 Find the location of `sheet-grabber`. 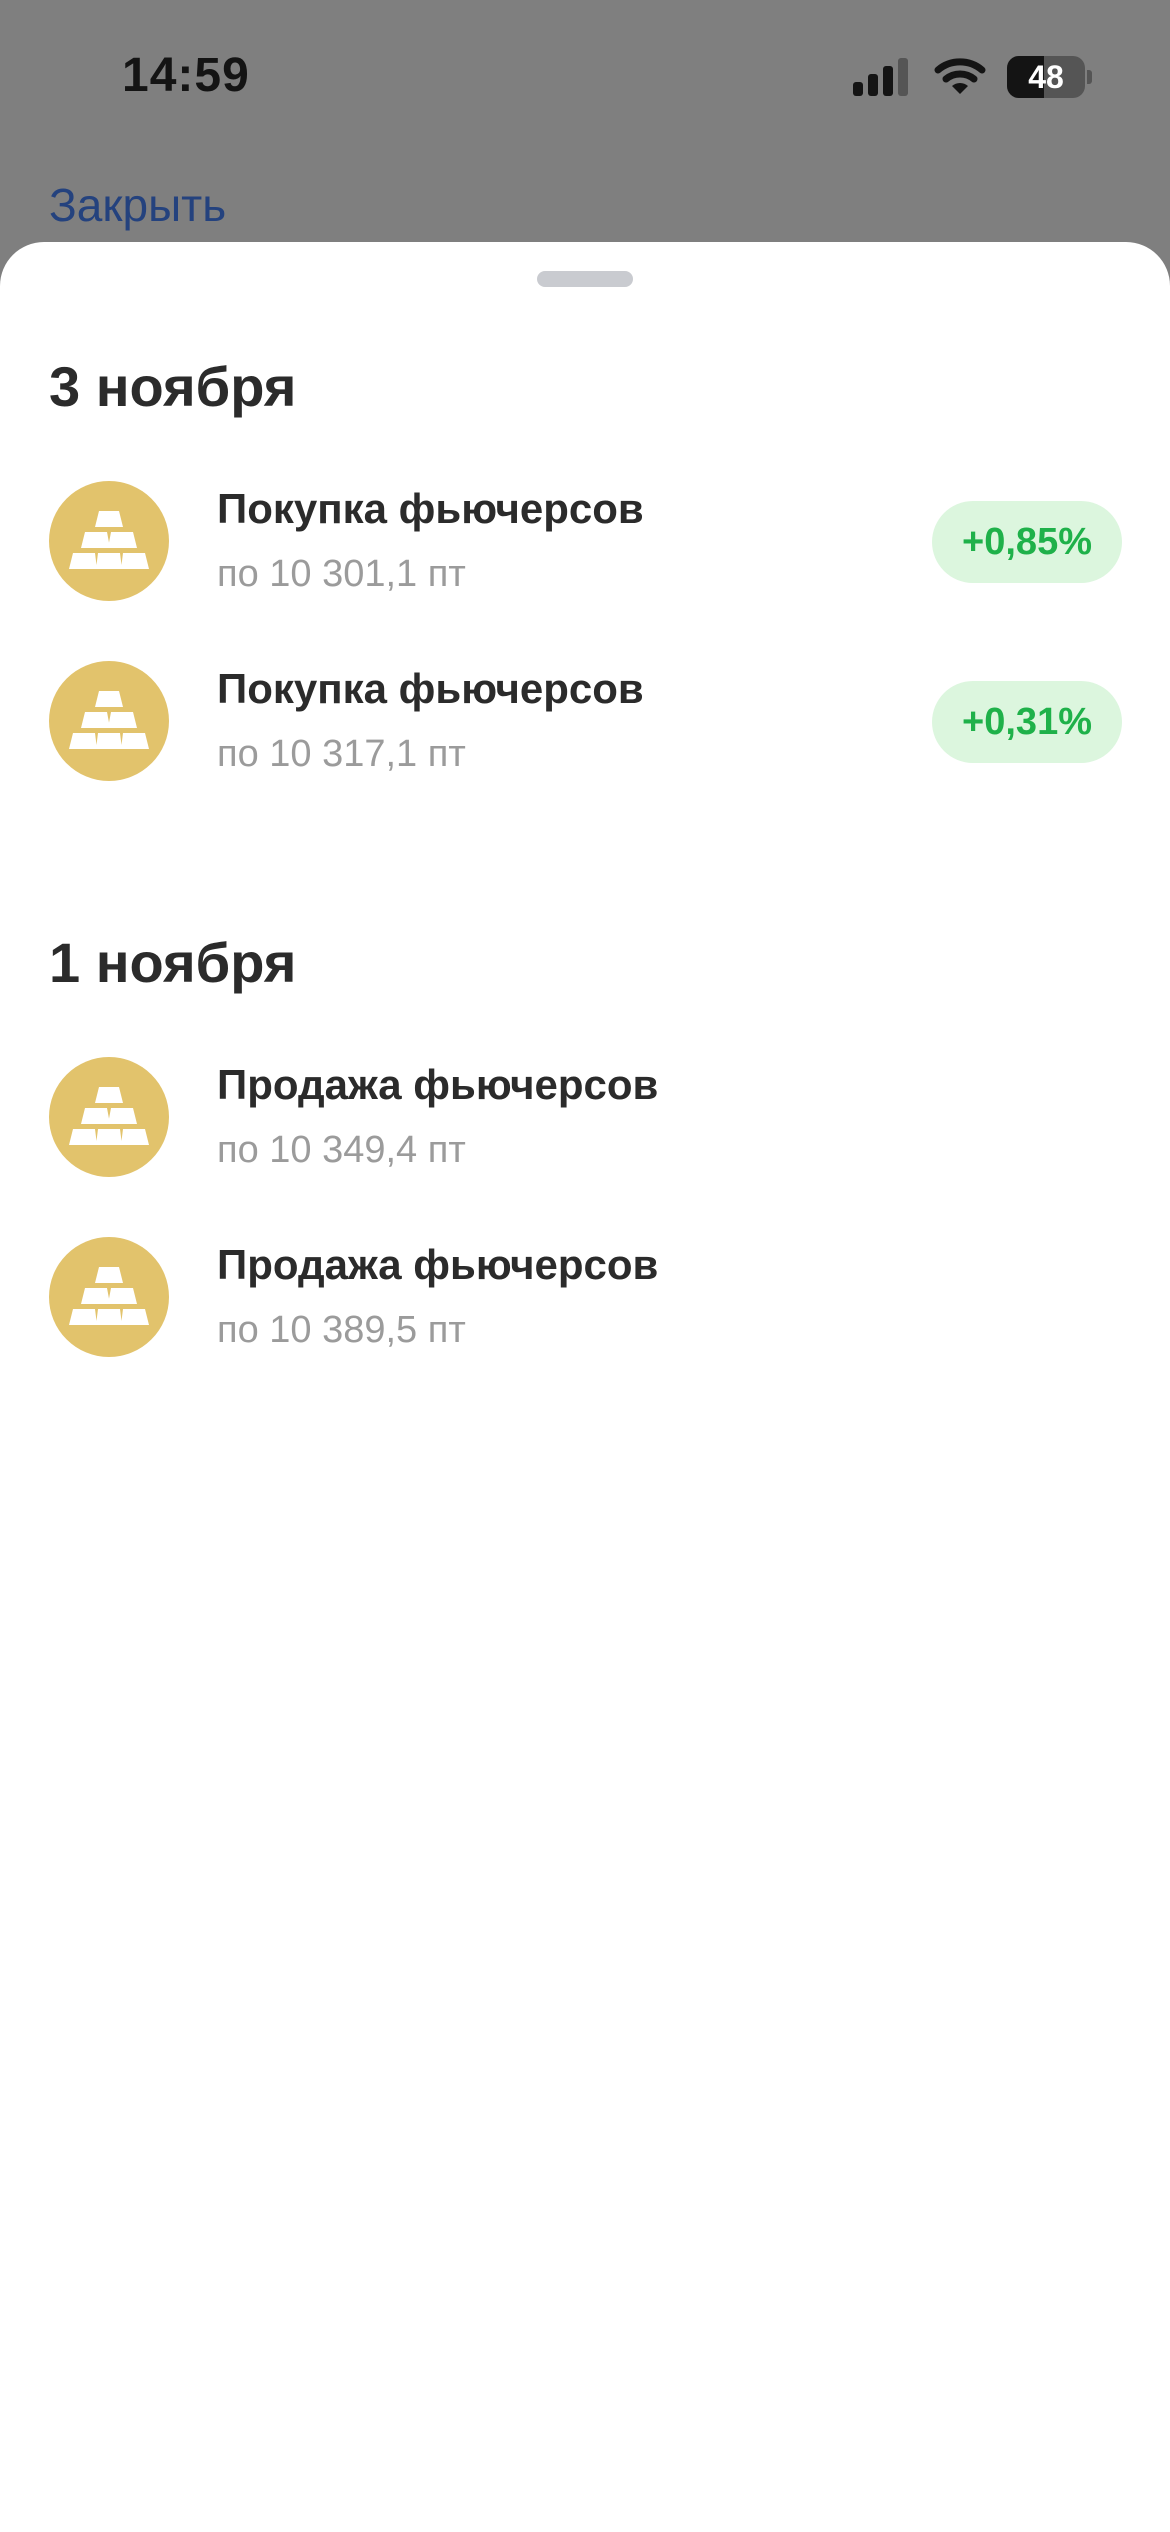

sheet-grabber is located at coordinates (585, 279).